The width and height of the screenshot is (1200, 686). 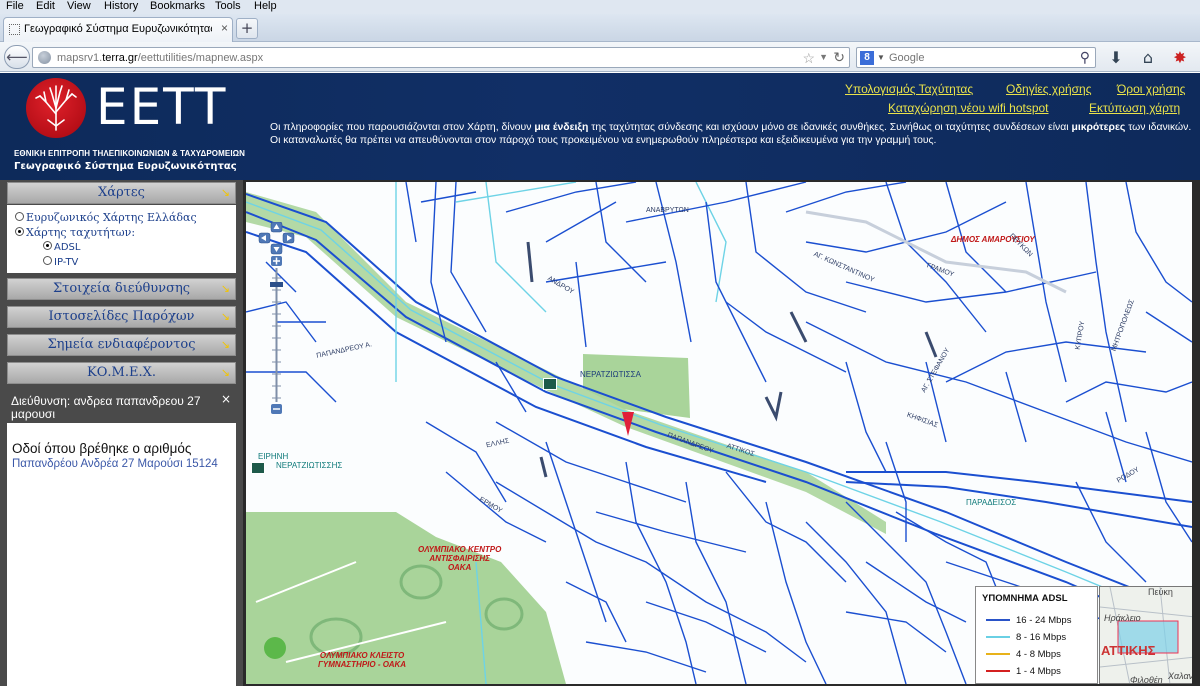 What do you see at coordinates (15, 6) in the screenshot?
I see `menu-file: File` at bounding box center [15, 6].